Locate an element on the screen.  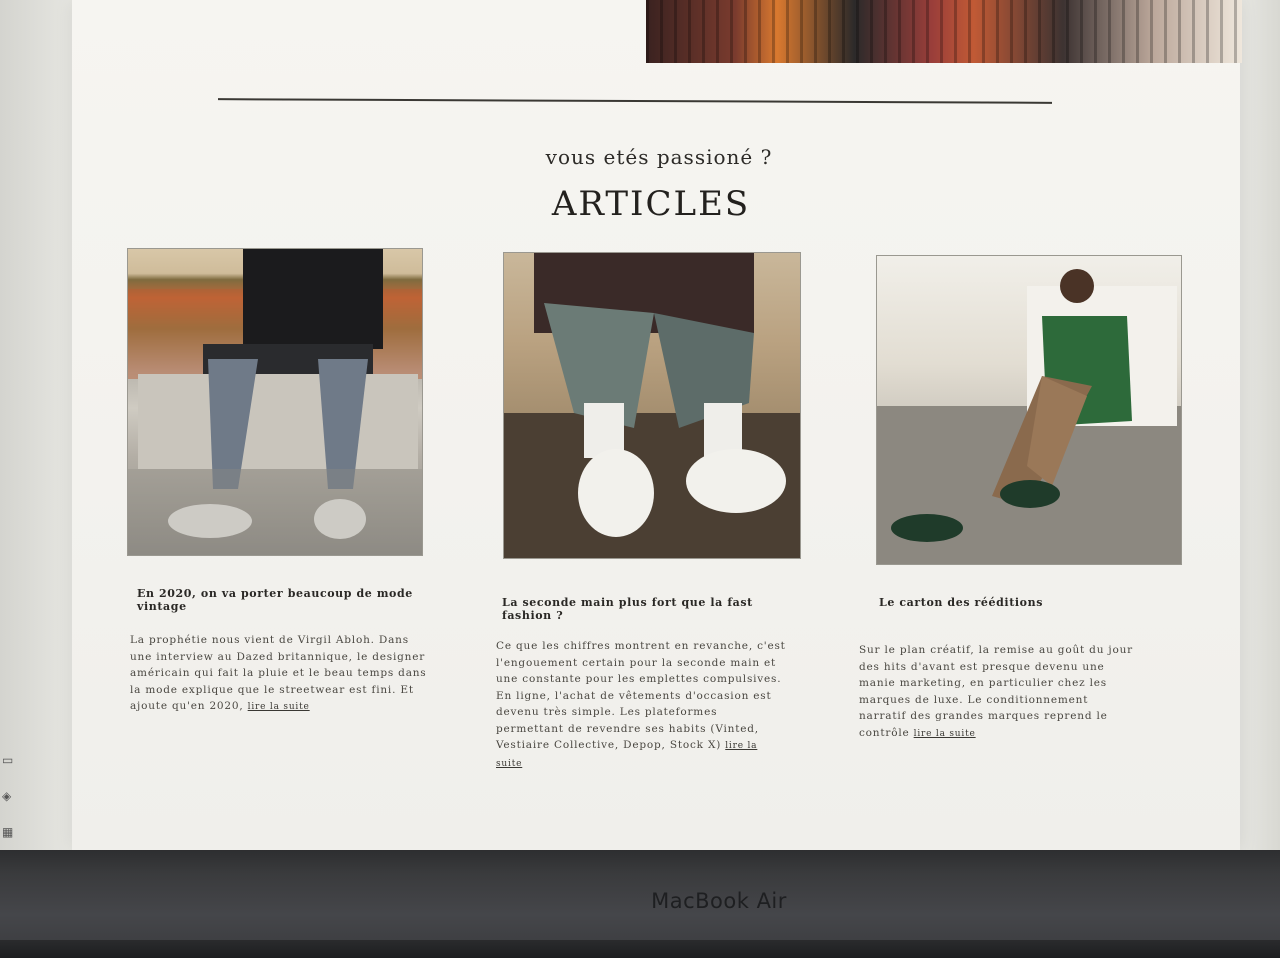
section-kicker: vous etés passioné ? is located at coordinates (659, 157).